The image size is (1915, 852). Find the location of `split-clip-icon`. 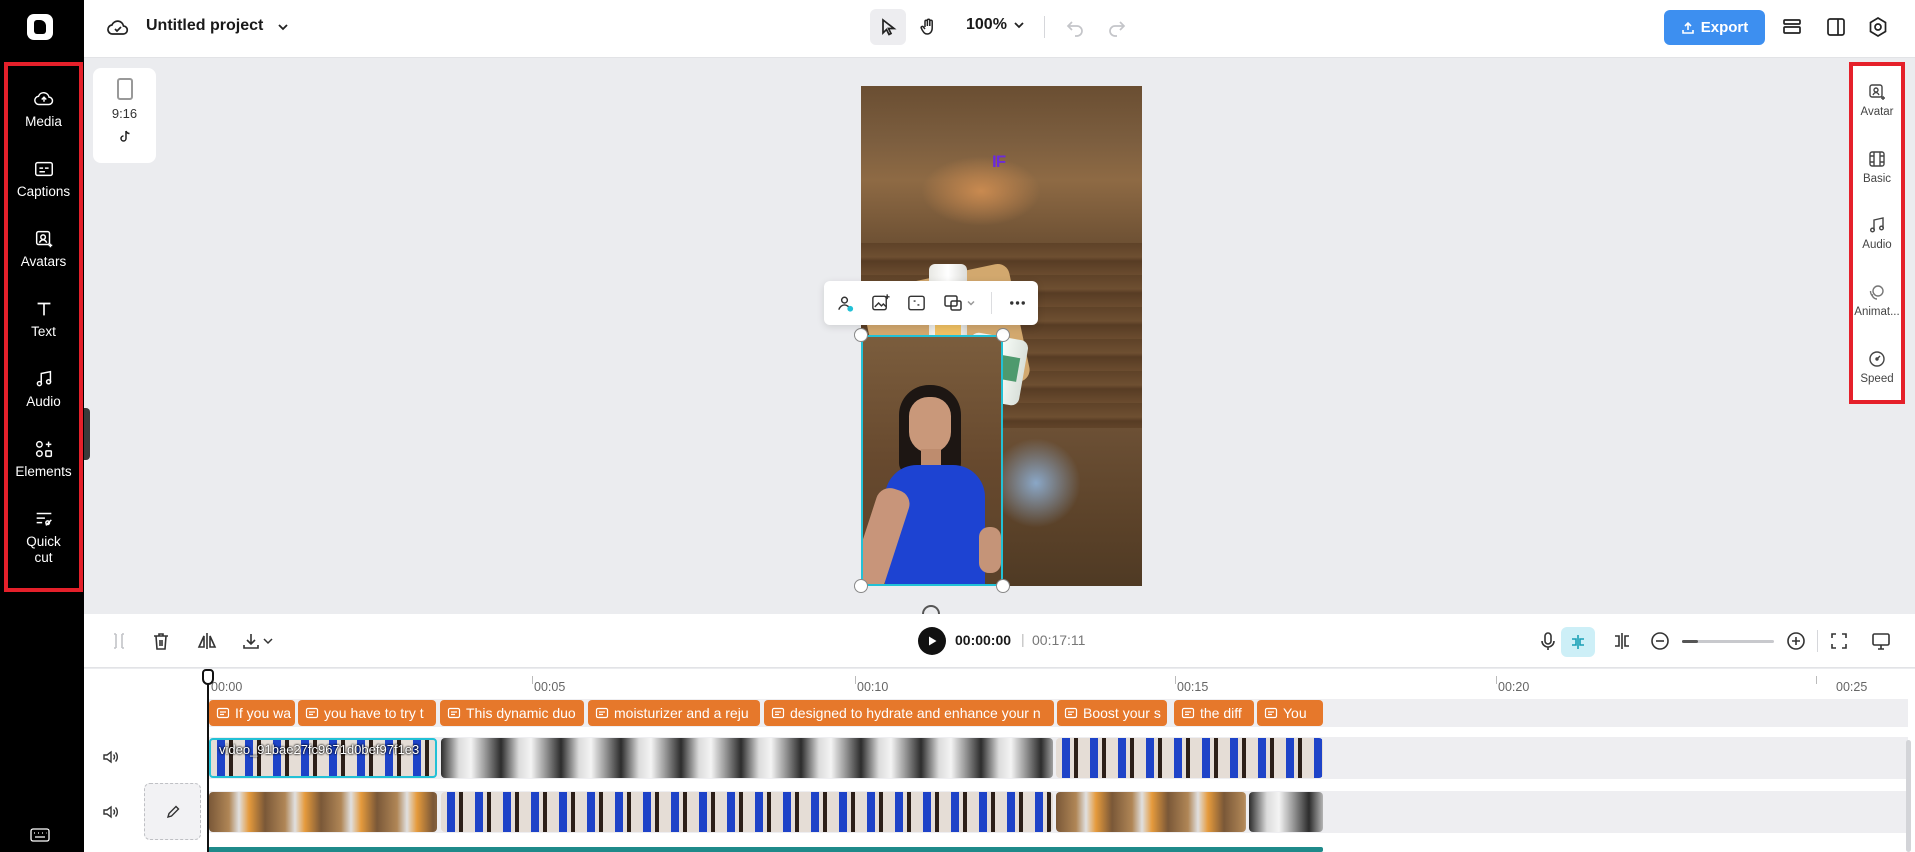

split-clip-icon is located at coordinates (119, 641).